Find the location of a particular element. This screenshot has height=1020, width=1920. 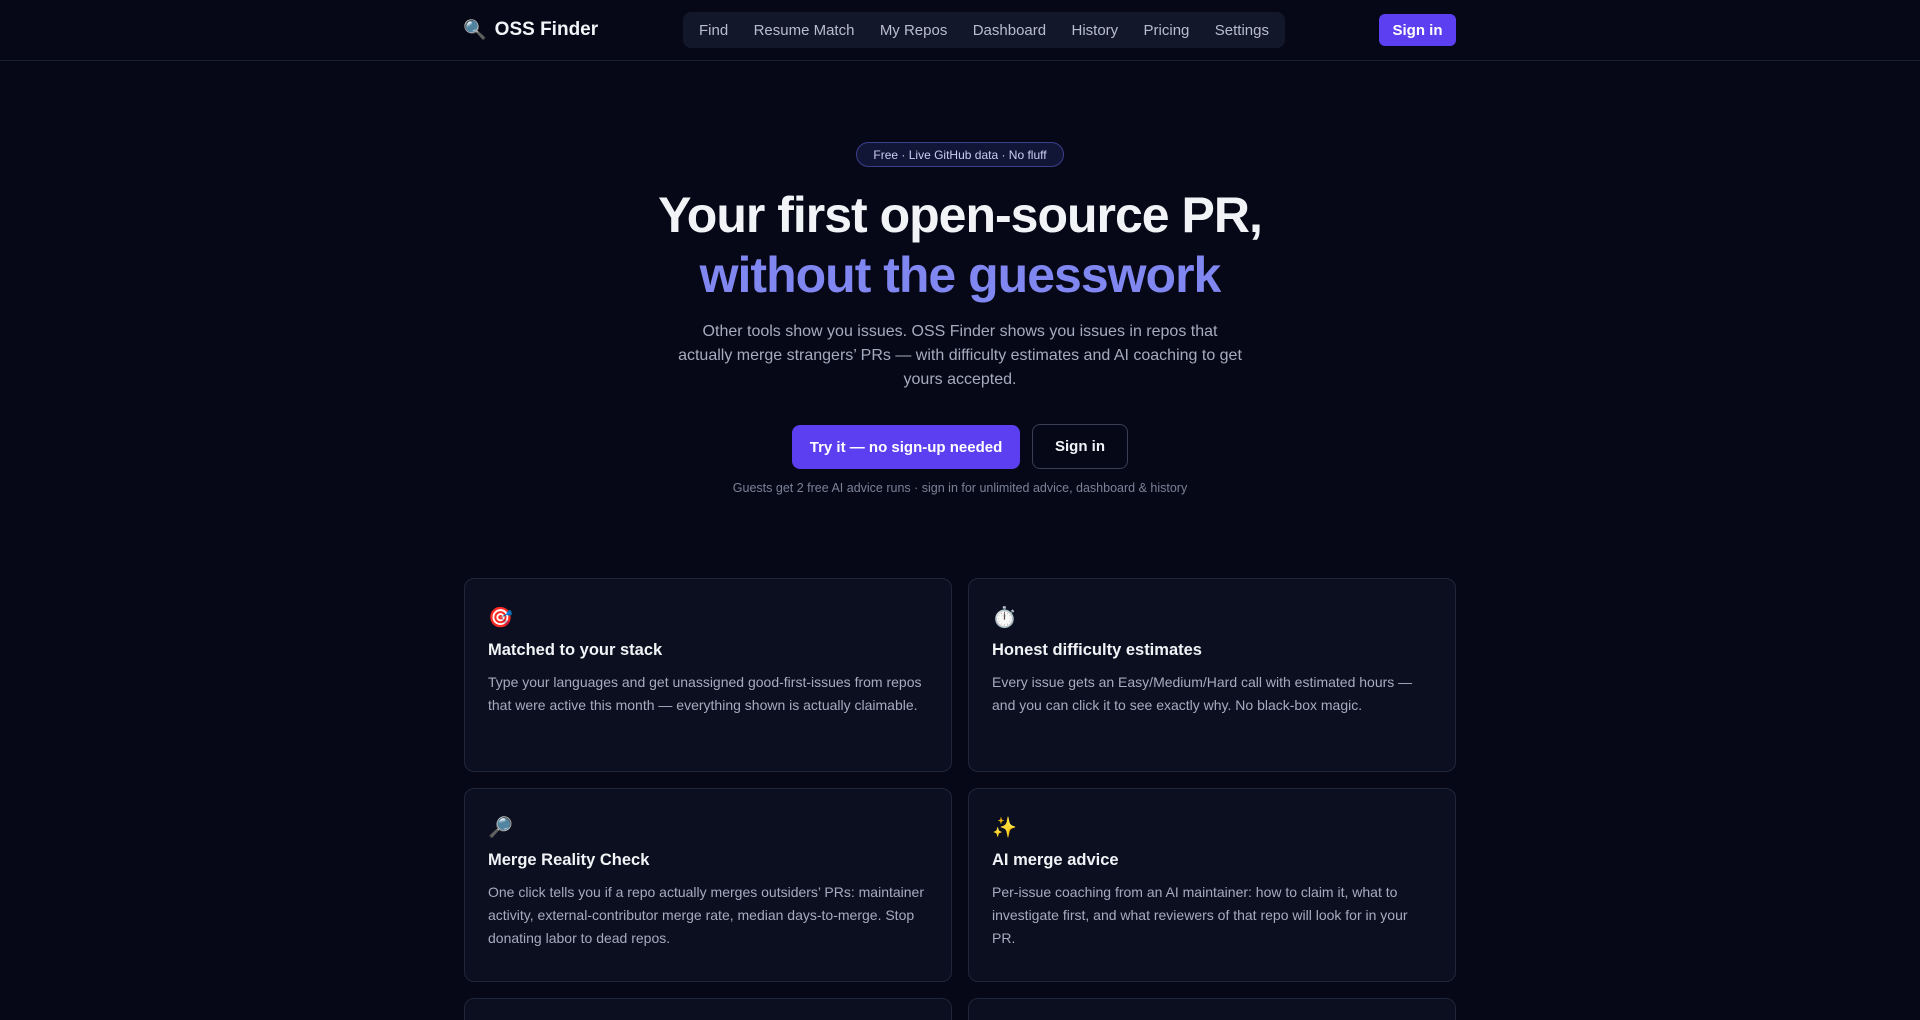

nav-history: History is located at coordinates (1094, 30).